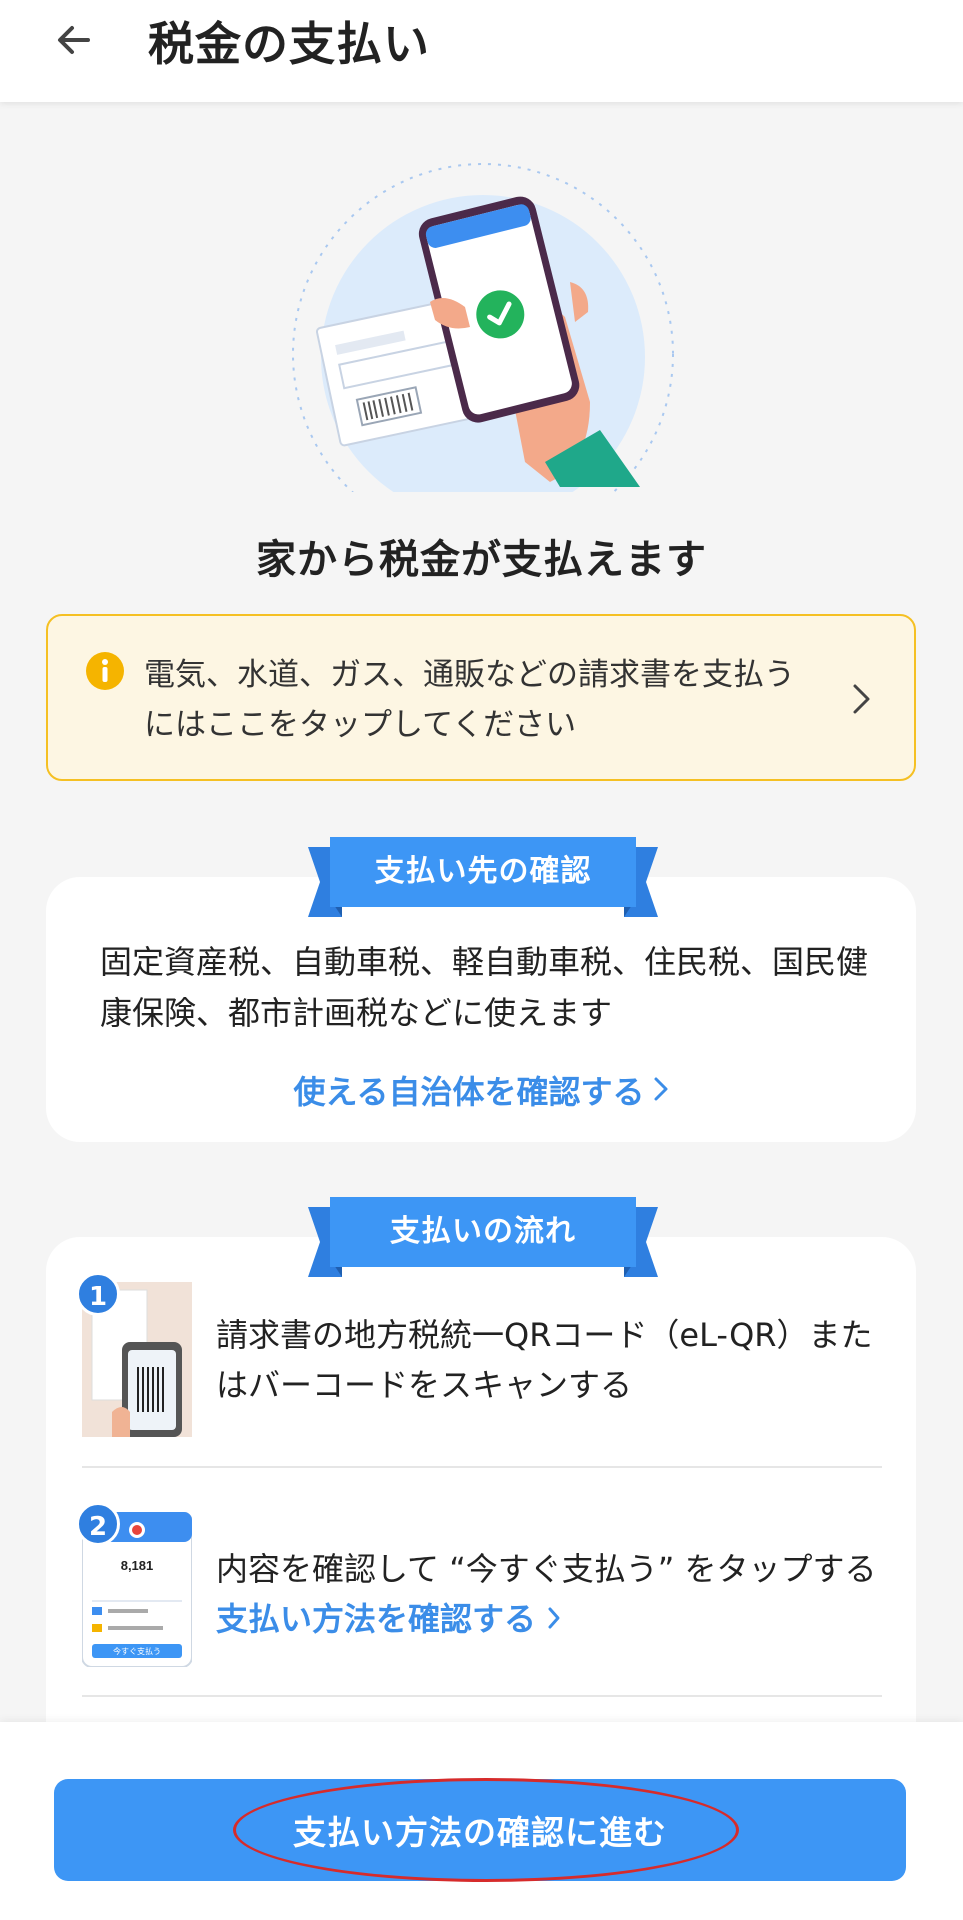 This screenshot has height=1920, width=963. What do you see at coordinates (98, 1524) in the screenshot?
I see `step-number-badge: 2` at bounding box center [98, 1524].